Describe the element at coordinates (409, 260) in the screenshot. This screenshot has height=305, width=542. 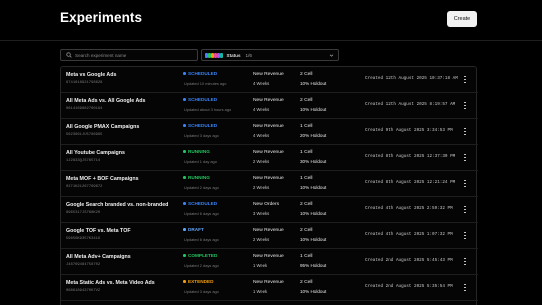
I see `created-date: Created 2nd August 2025 5:45:43 PM` at that location.